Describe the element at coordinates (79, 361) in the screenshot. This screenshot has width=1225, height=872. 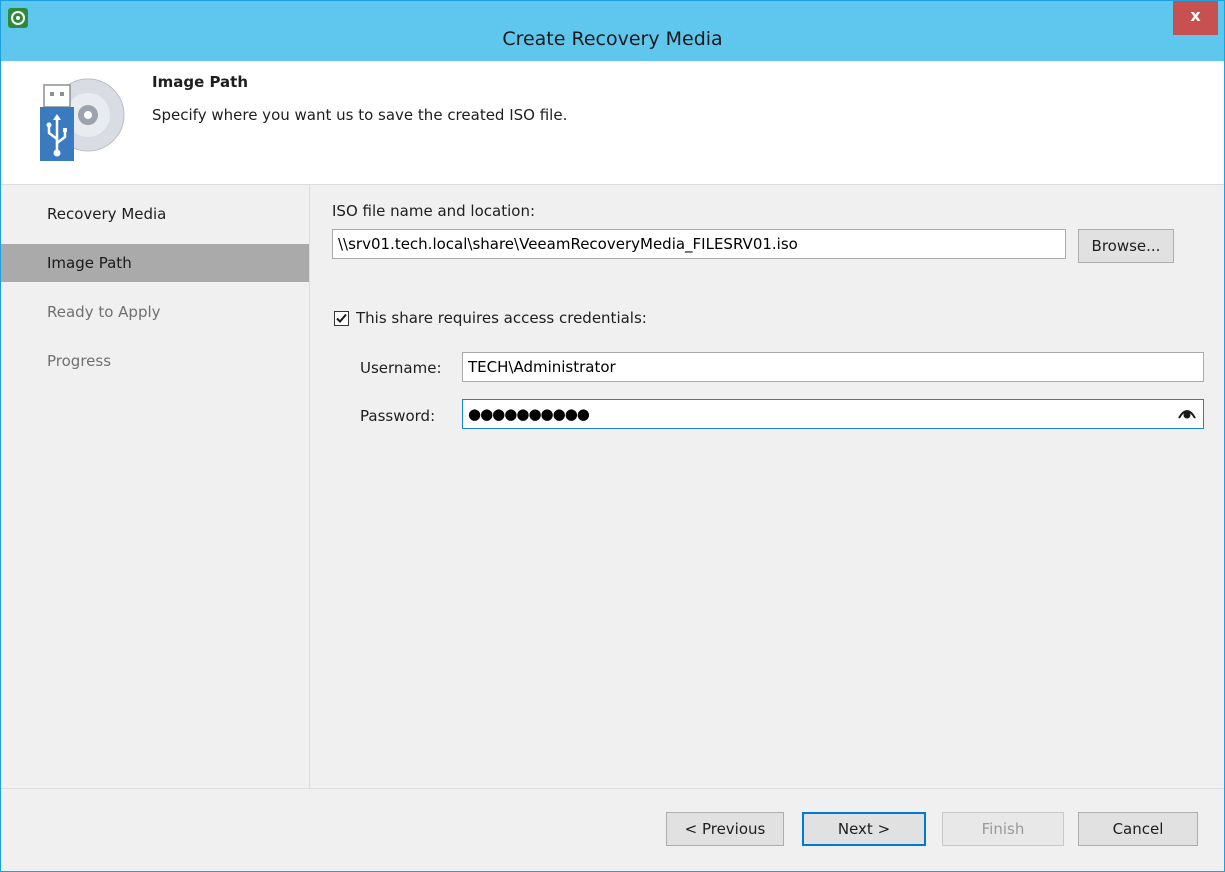
I see `step-progress: Progress` at that location.